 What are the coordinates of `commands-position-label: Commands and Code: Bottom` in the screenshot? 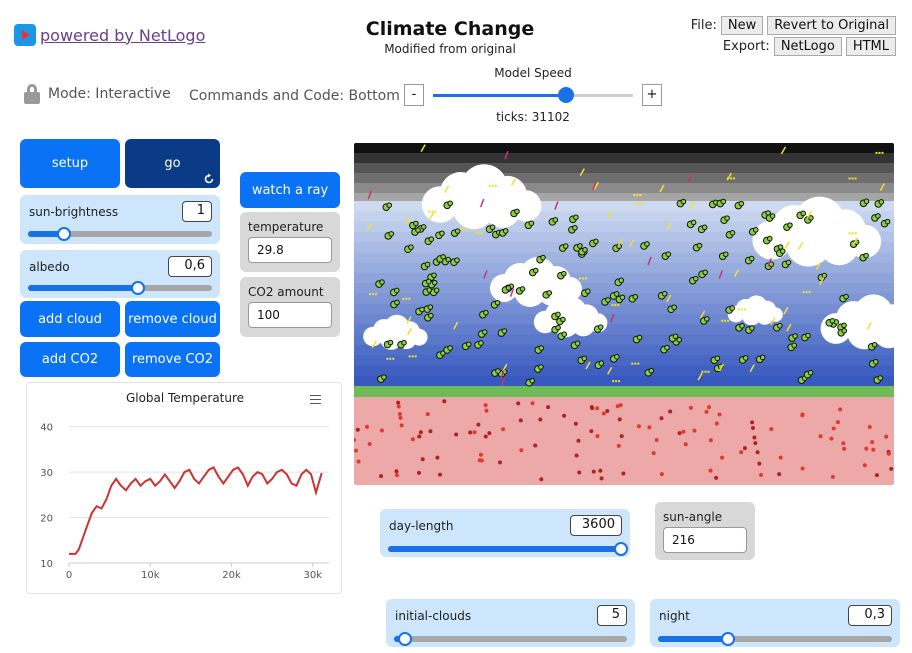 It's located at (294, 96).